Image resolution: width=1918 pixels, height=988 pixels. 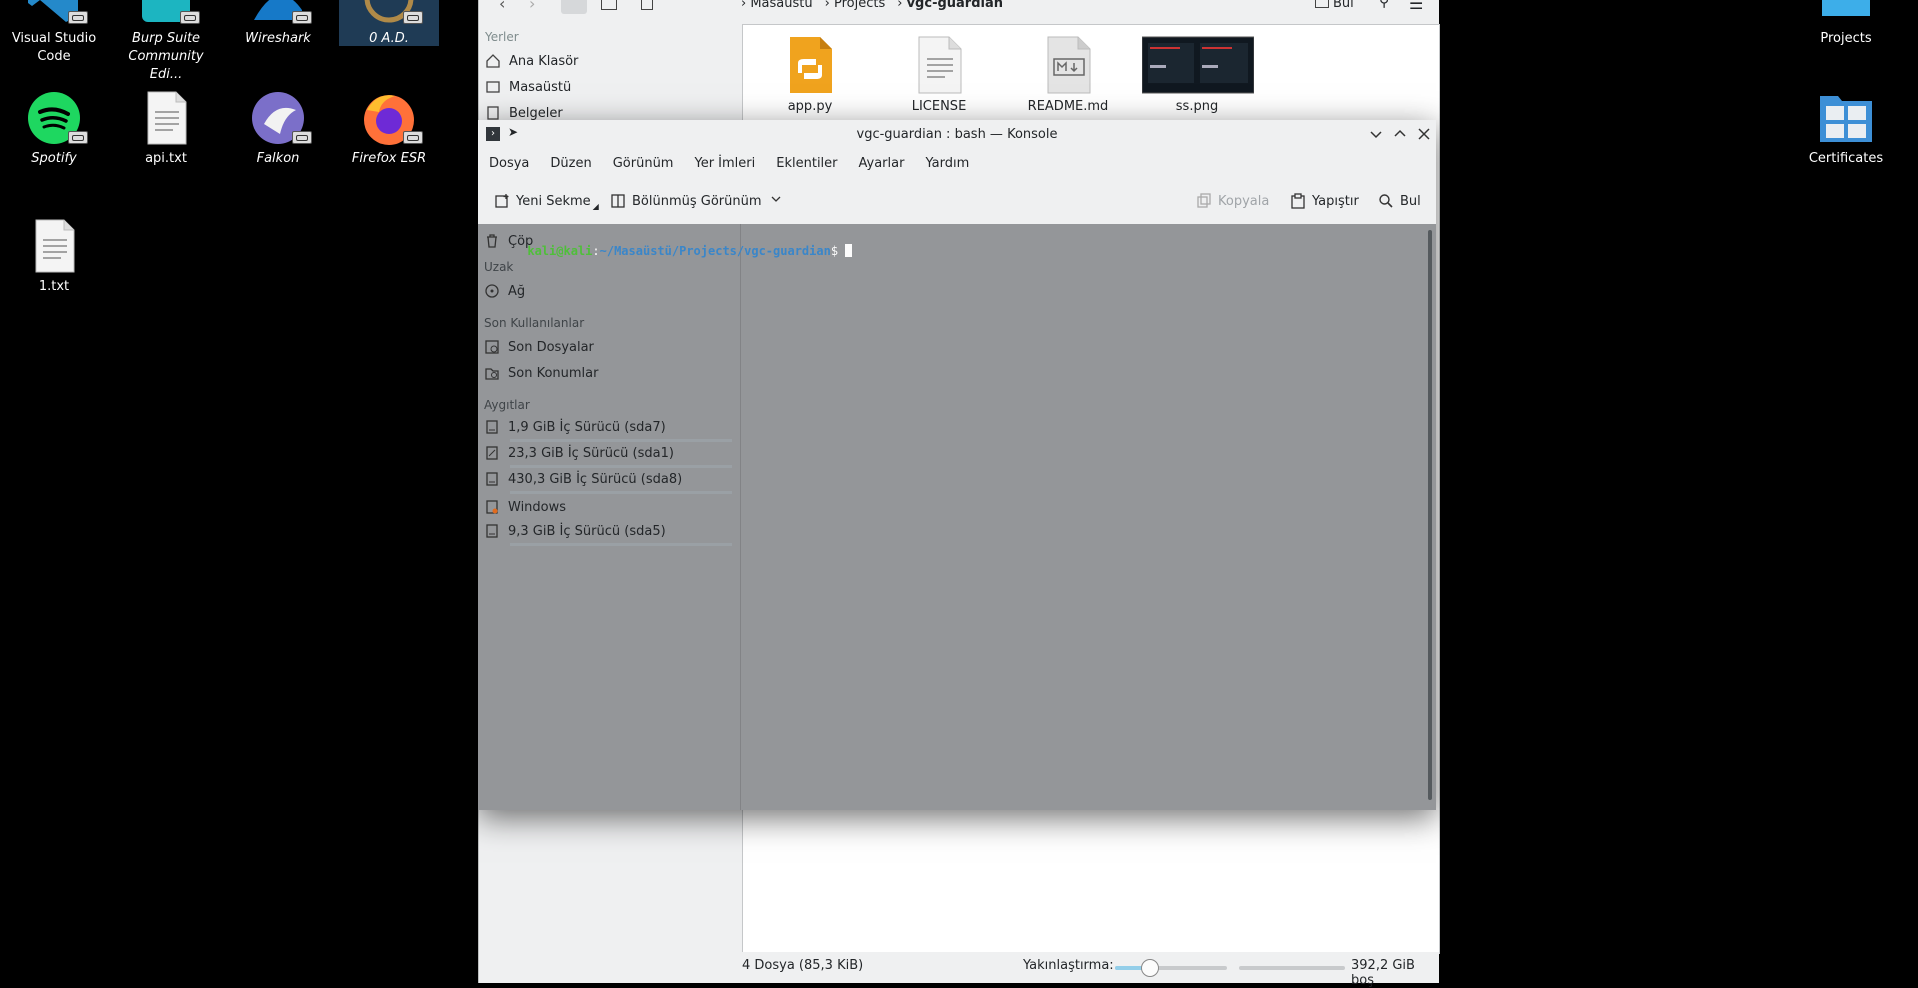 I want to click on icon-view-button, so click(x=574, y=7).